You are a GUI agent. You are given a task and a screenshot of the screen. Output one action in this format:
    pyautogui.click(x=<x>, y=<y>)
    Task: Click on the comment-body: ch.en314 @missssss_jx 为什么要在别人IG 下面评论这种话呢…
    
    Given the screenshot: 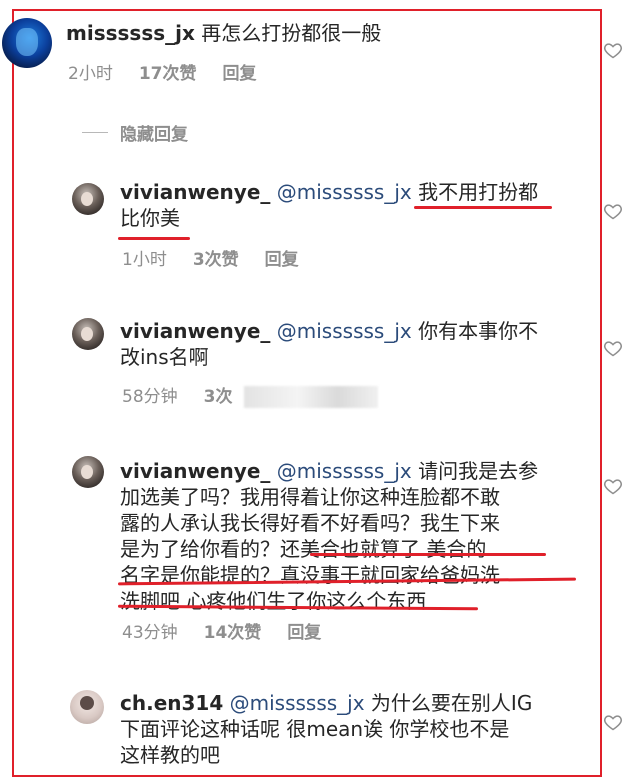 What is the action you would take?
    pyautogui.click(x=350, y=729)
    